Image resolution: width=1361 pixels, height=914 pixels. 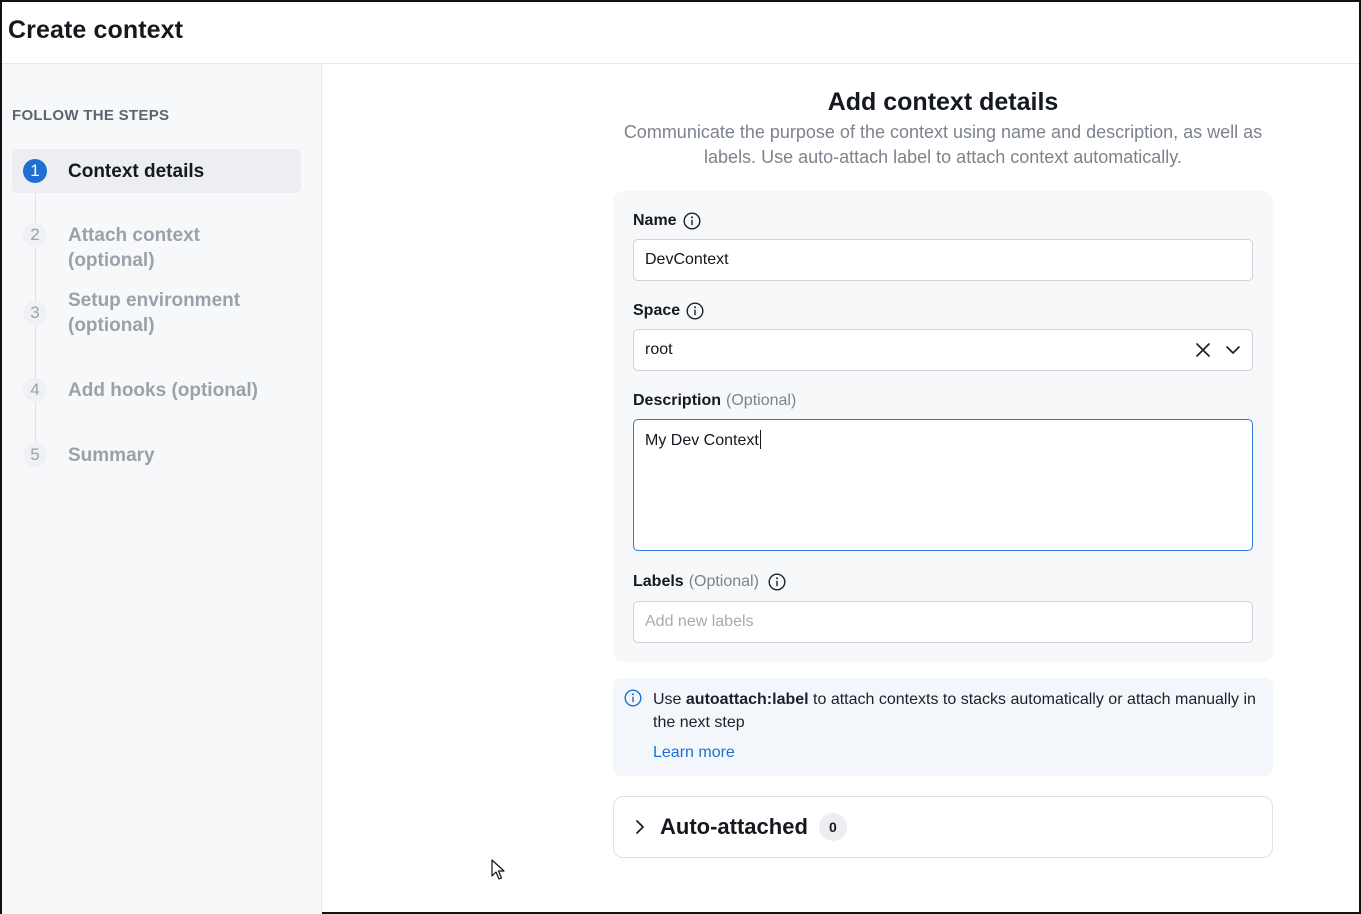 I want to click on step-label: Add hooks (optional), so click(x=163, y=390).